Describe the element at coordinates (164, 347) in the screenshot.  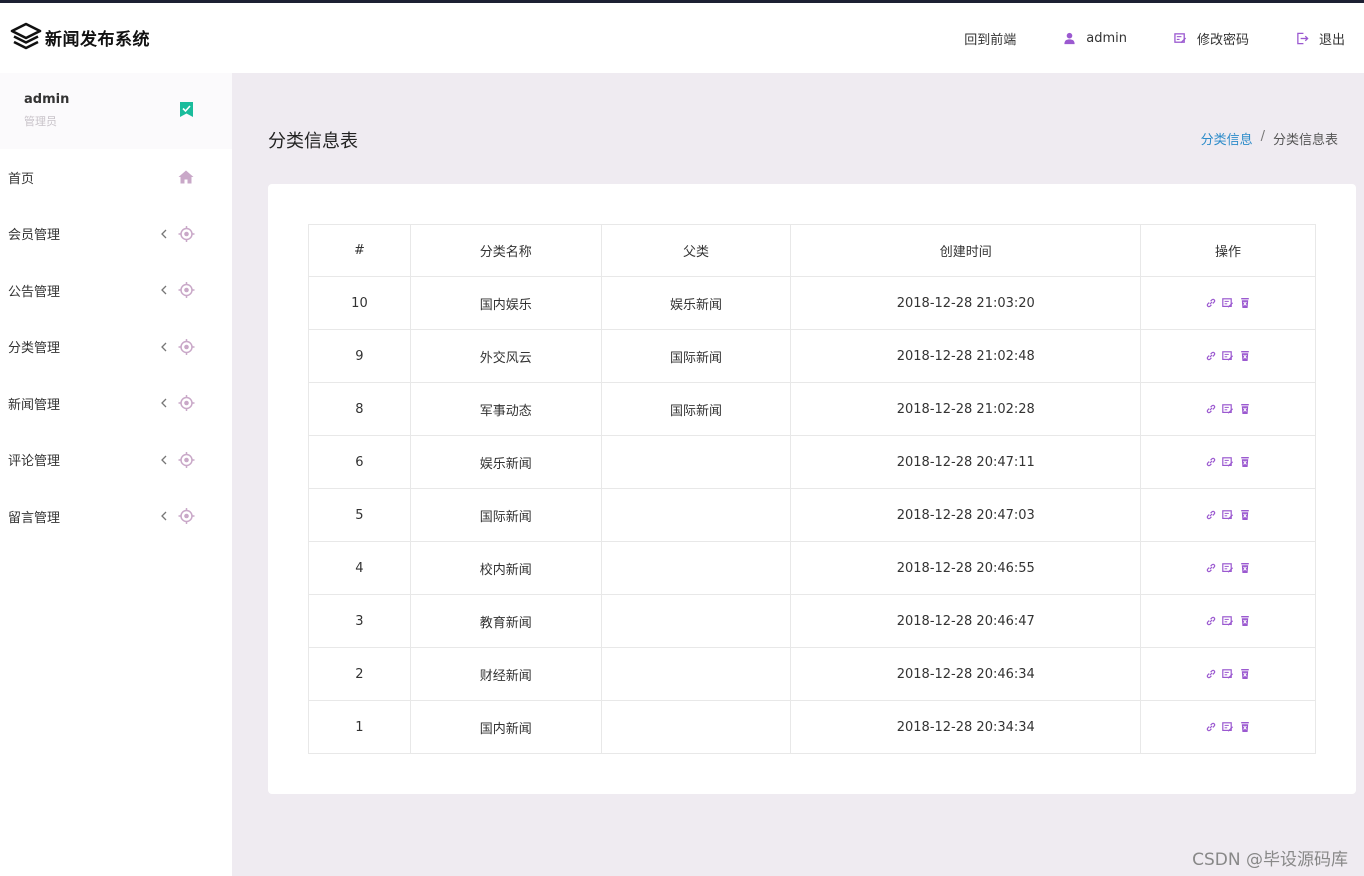
I see `chevron-left-icon` at that location.